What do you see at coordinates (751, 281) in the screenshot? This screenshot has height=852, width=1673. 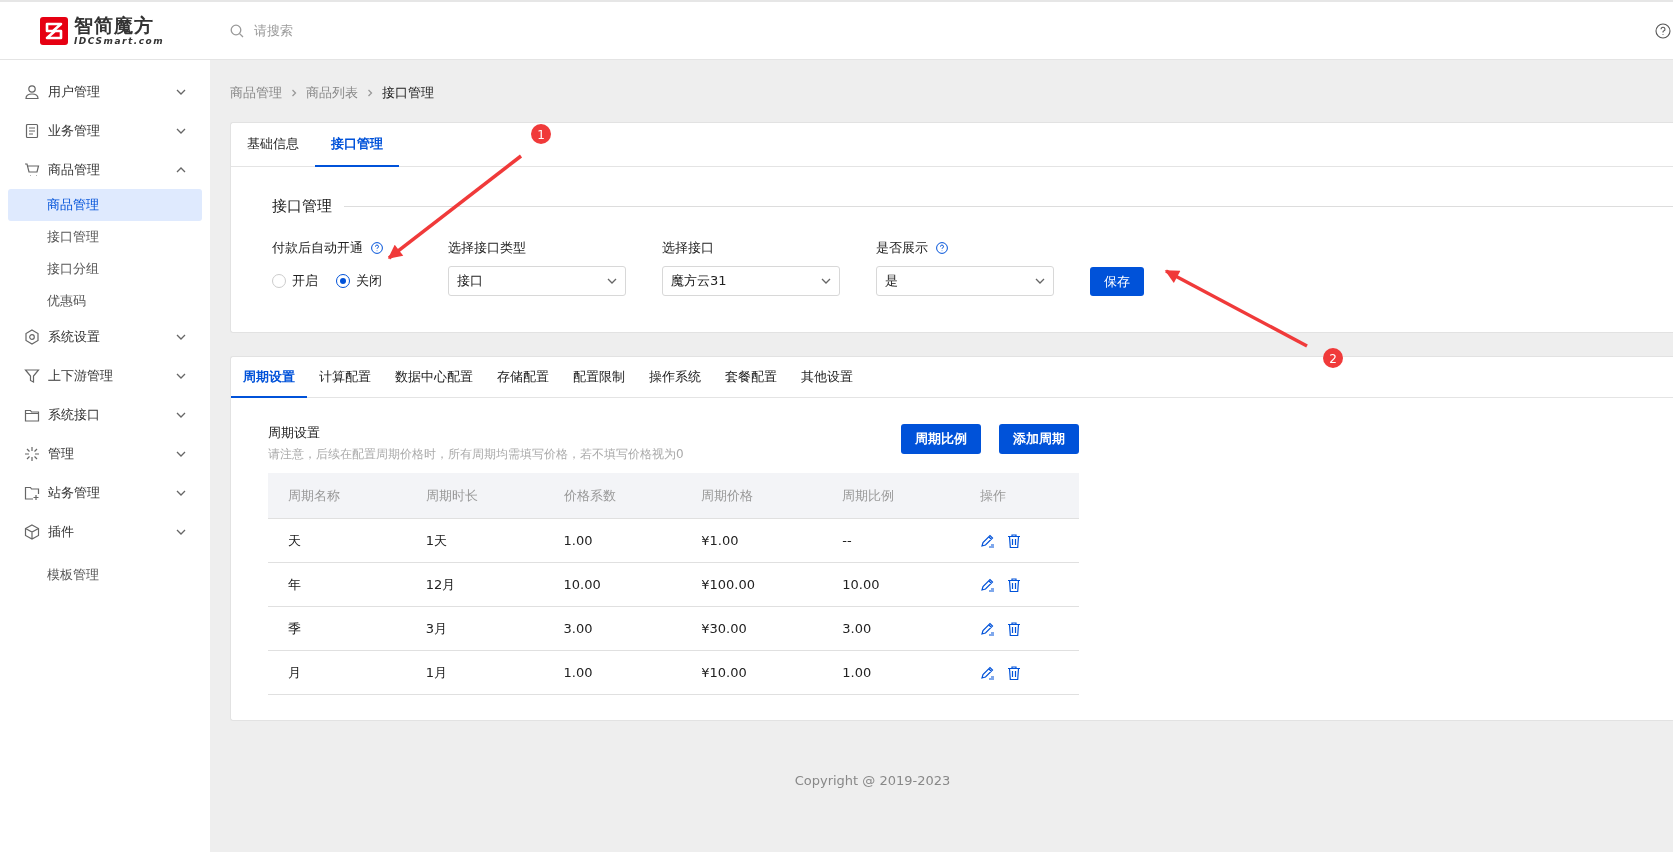 I see `select-field: 魔方云31` at bounding box center [751, 281].